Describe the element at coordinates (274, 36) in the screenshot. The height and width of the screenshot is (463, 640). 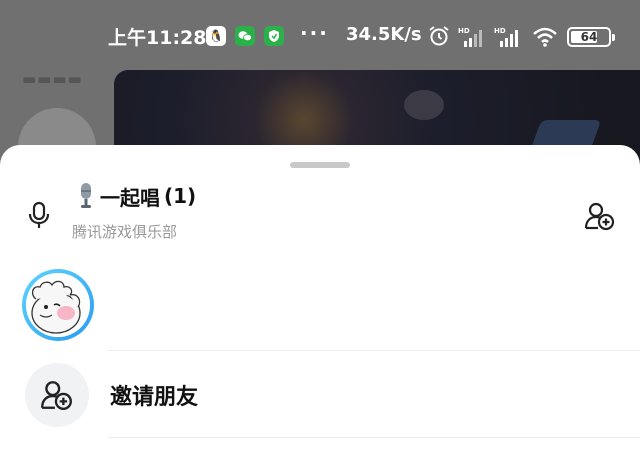
I see `shield-icon` at that location.